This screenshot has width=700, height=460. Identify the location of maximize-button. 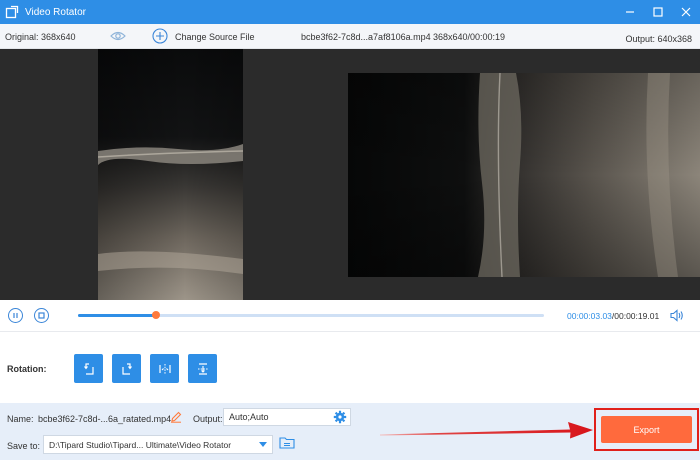
(658, 12).